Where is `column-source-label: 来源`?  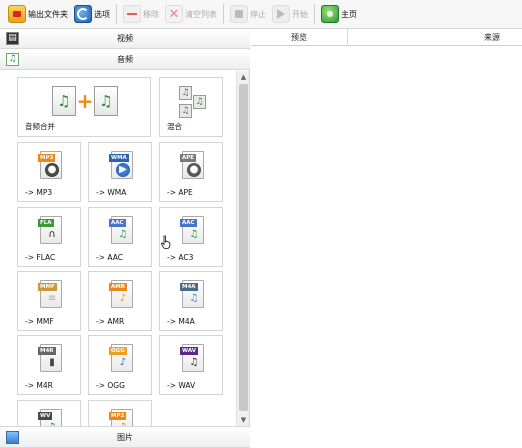 column-source-label: 来源 is located at coordinates (492, 37).